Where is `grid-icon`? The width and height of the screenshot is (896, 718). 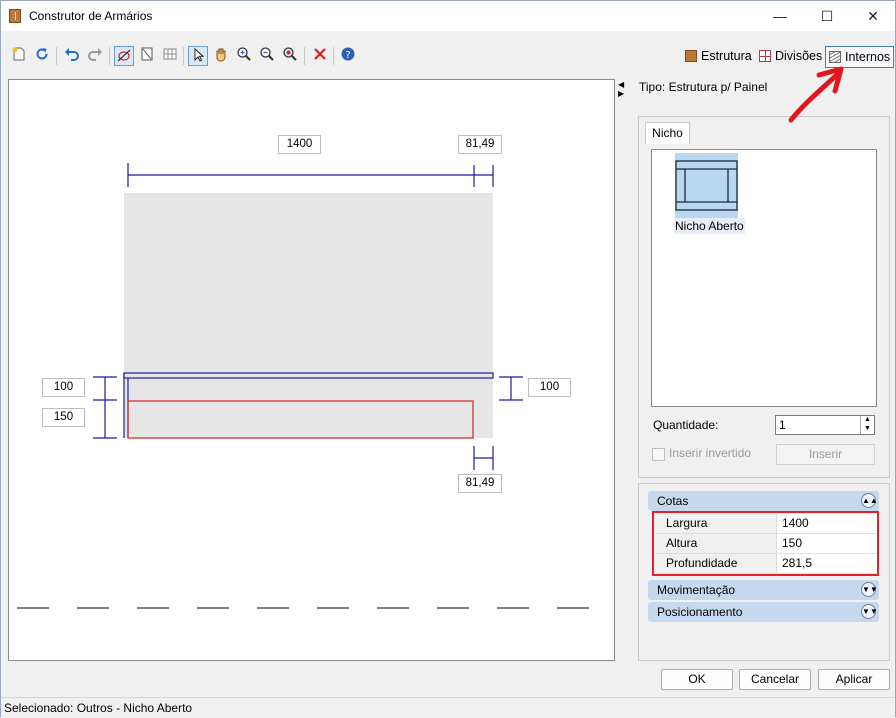 grid-icon is located at coordinates (170, 56).